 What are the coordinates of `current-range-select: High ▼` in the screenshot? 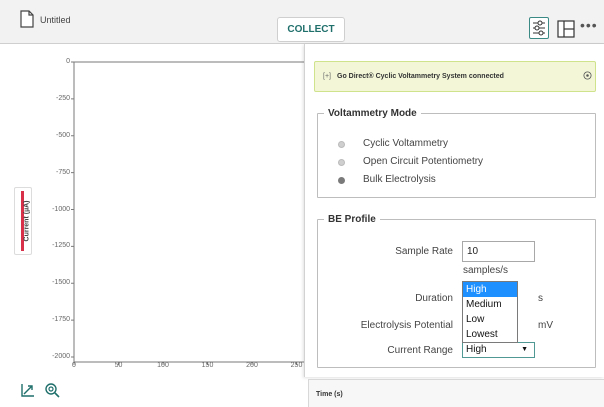 It's located at (498, 350).